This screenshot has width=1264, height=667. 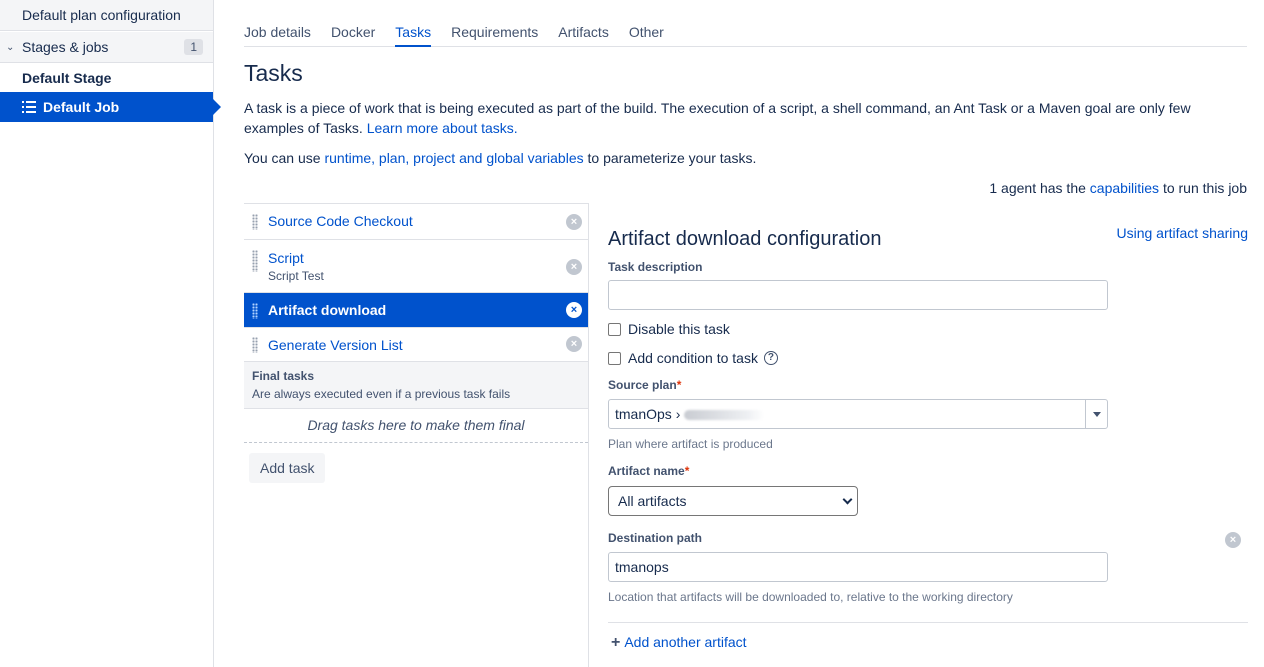 I want to click on task-subtitle: Script Test, so click(x=296, y=276).